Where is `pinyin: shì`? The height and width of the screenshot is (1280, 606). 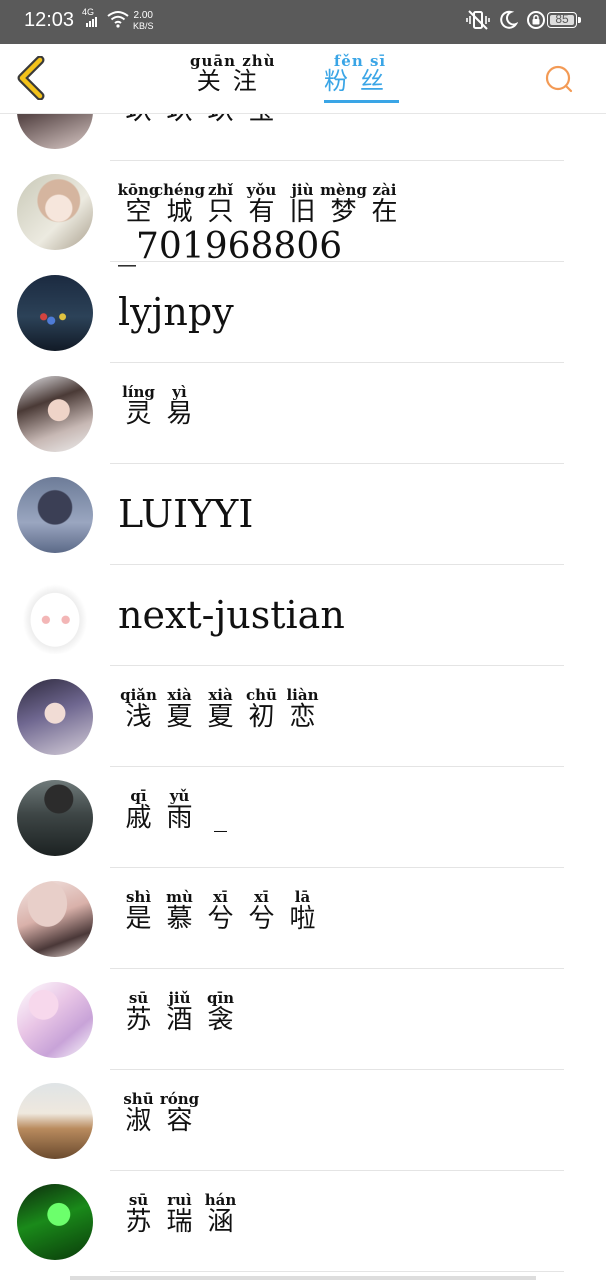
pinyin: shì is located at coordinates (138, 897).